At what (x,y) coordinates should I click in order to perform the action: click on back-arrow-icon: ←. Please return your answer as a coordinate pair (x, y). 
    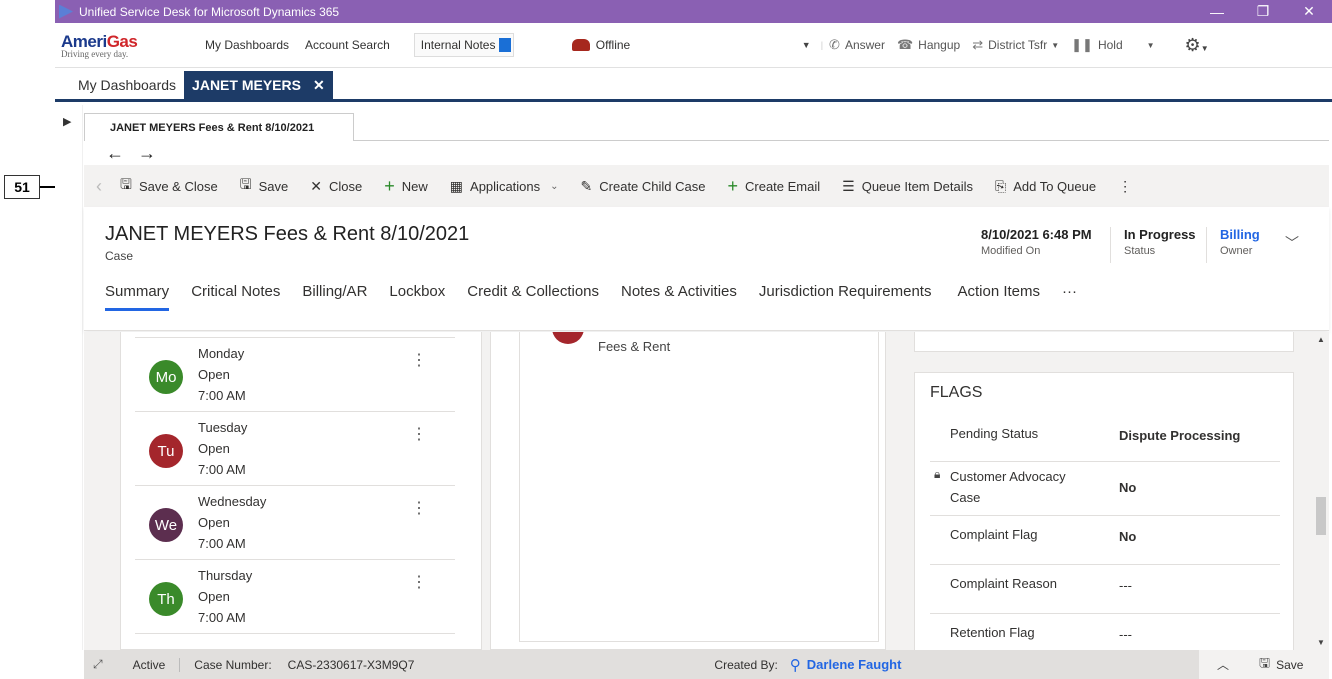
    Looking at the image, I should click on (115, 153).